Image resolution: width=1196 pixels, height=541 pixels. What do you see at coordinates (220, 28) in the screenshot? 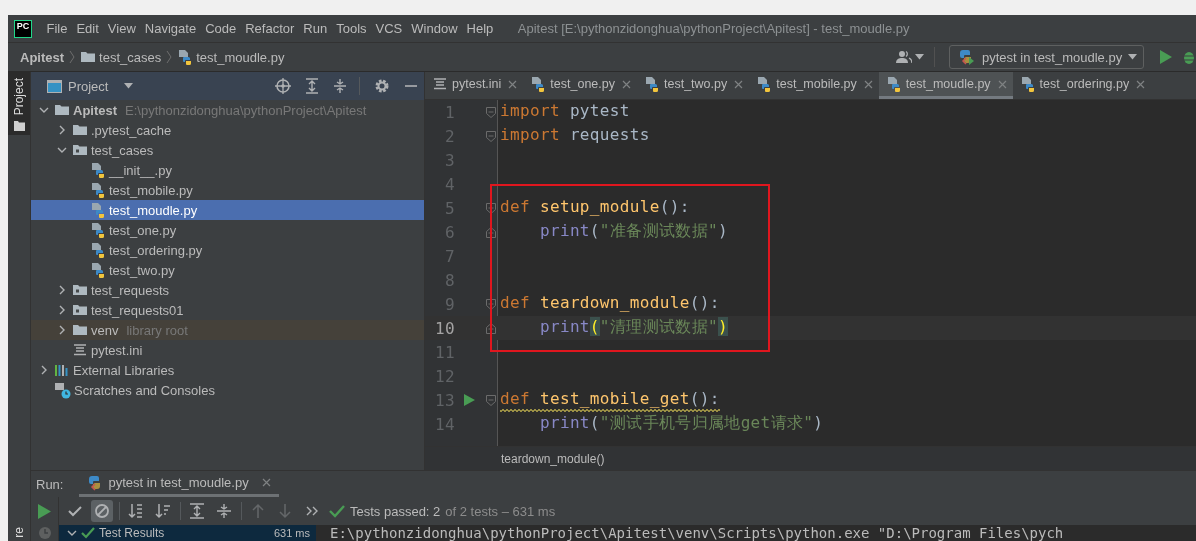
I see `menu-item: Code` at bounding box center [220, 28].